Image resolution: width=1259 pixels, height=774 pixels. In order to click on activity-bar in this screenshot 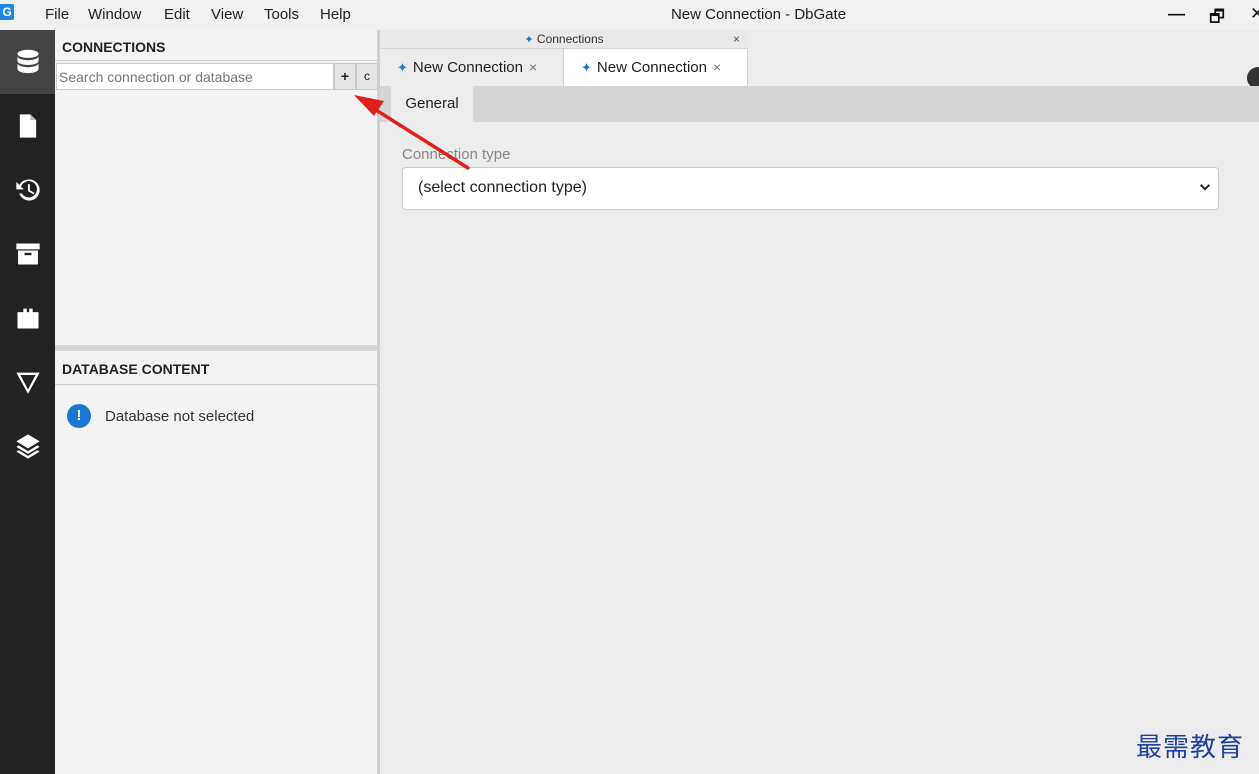, I will do `click(27, 402)`.